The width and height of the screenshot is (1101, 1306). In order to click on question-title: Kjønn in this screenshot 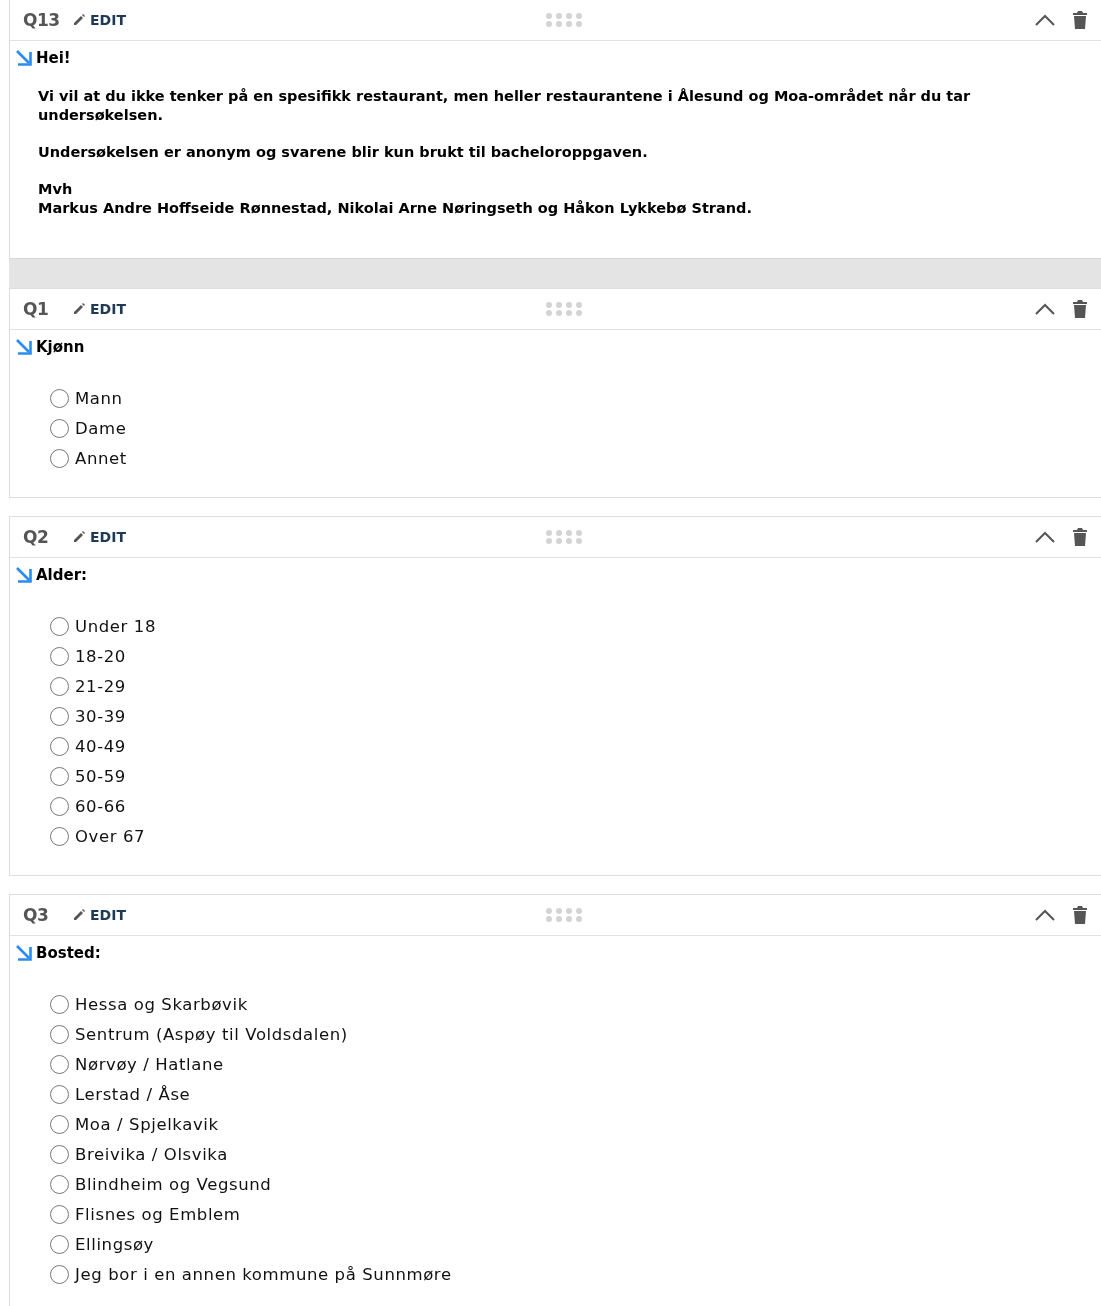, I will do `click(60, 347)`.